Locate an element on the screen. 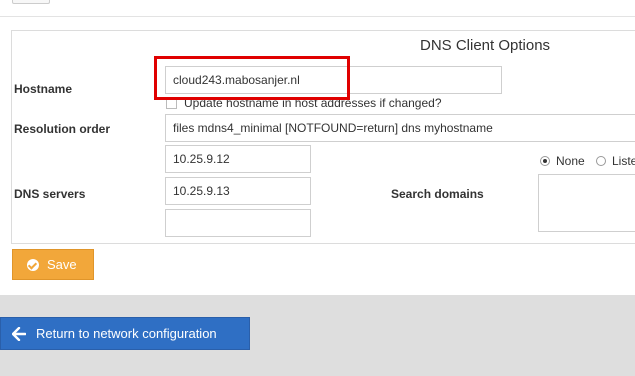 Image resolution: width=635 pixels, height=376 pixels. save-button-label: Save is located at coordinates (62, 264).